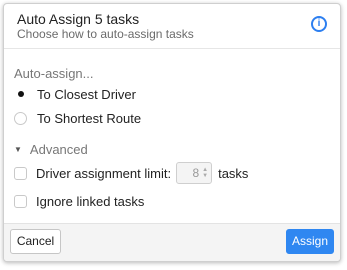 The height and width of the screenshot is (270, 347). What do you see at coordinates (104, 173) in the screenshot?
I see `driver-limit-label: Driver assignment limit:` at bounding box center [104, 173].